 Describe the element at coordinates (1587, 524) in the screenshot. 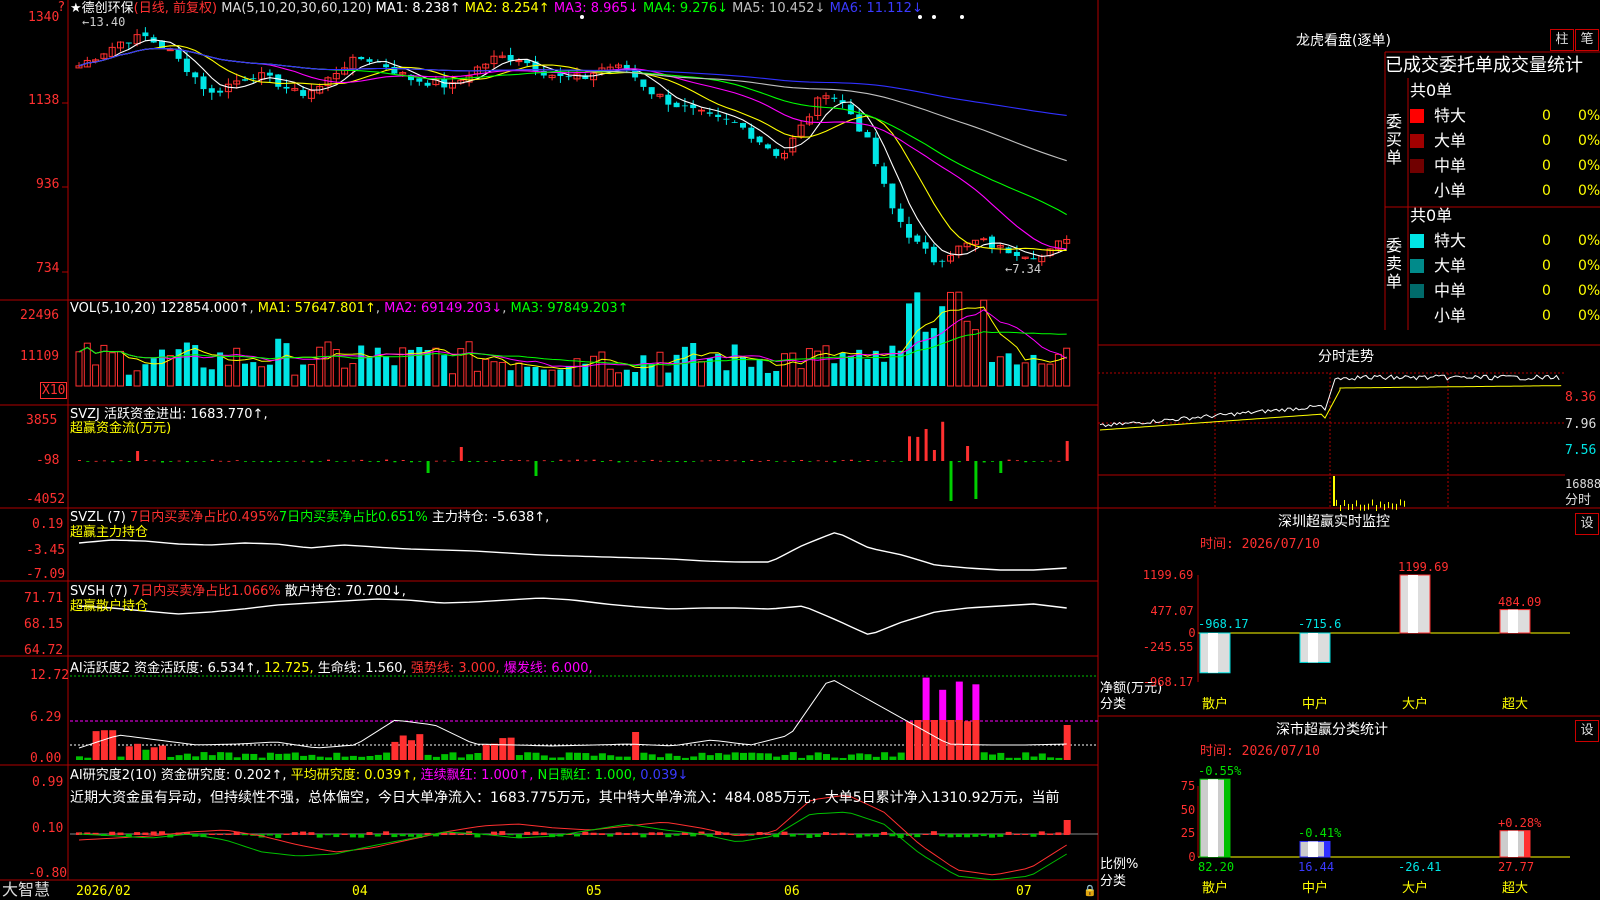

I see `sz-monitor-settings-button: 设` at that location.